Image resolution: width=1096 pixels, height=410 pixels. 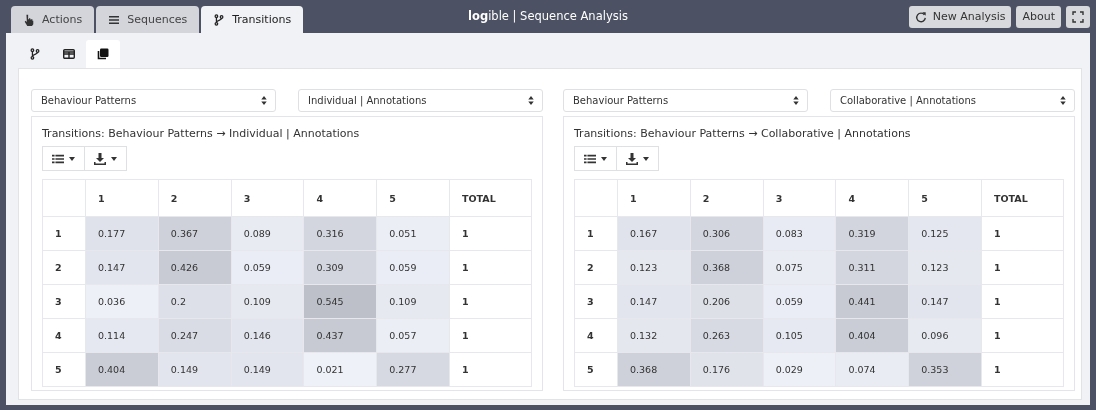 What do you see at coordinates (53, 19) in the screenshot?
I see `nav-tab: Actions` at bounding box center [53, 19].